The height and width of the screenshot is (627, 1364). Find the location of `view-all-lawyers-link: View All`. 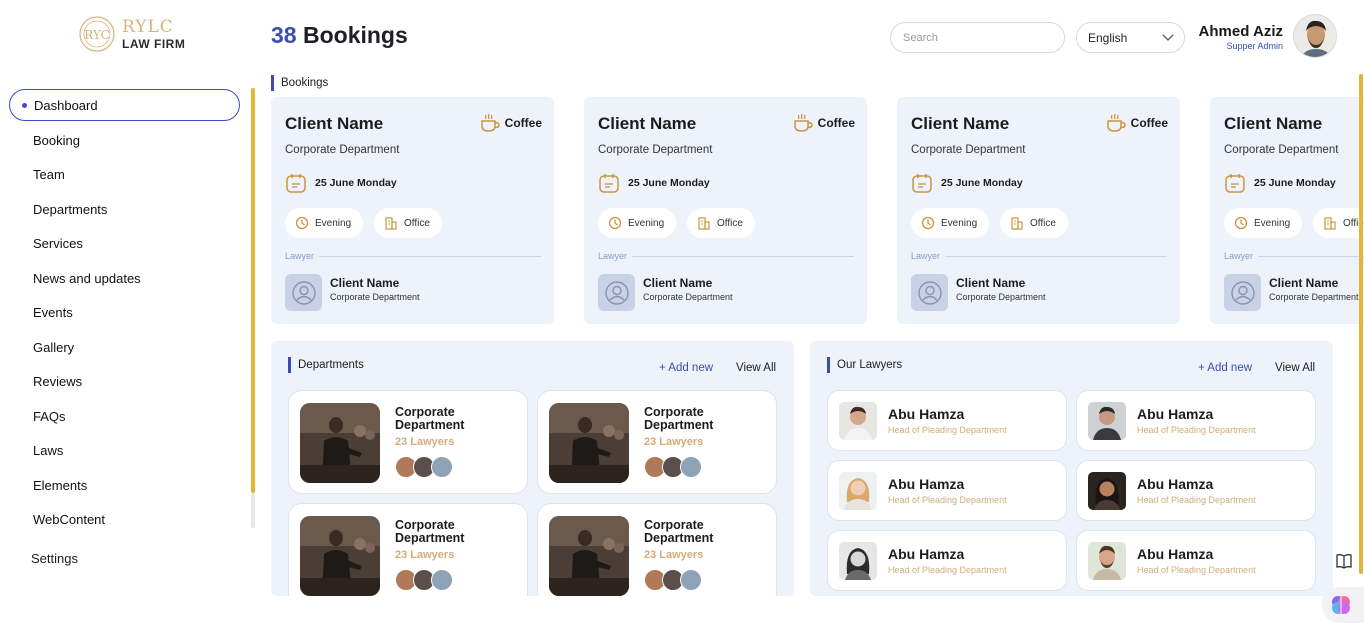

view-all-lawyers-link: View All is located at coordinates (1295, 368).